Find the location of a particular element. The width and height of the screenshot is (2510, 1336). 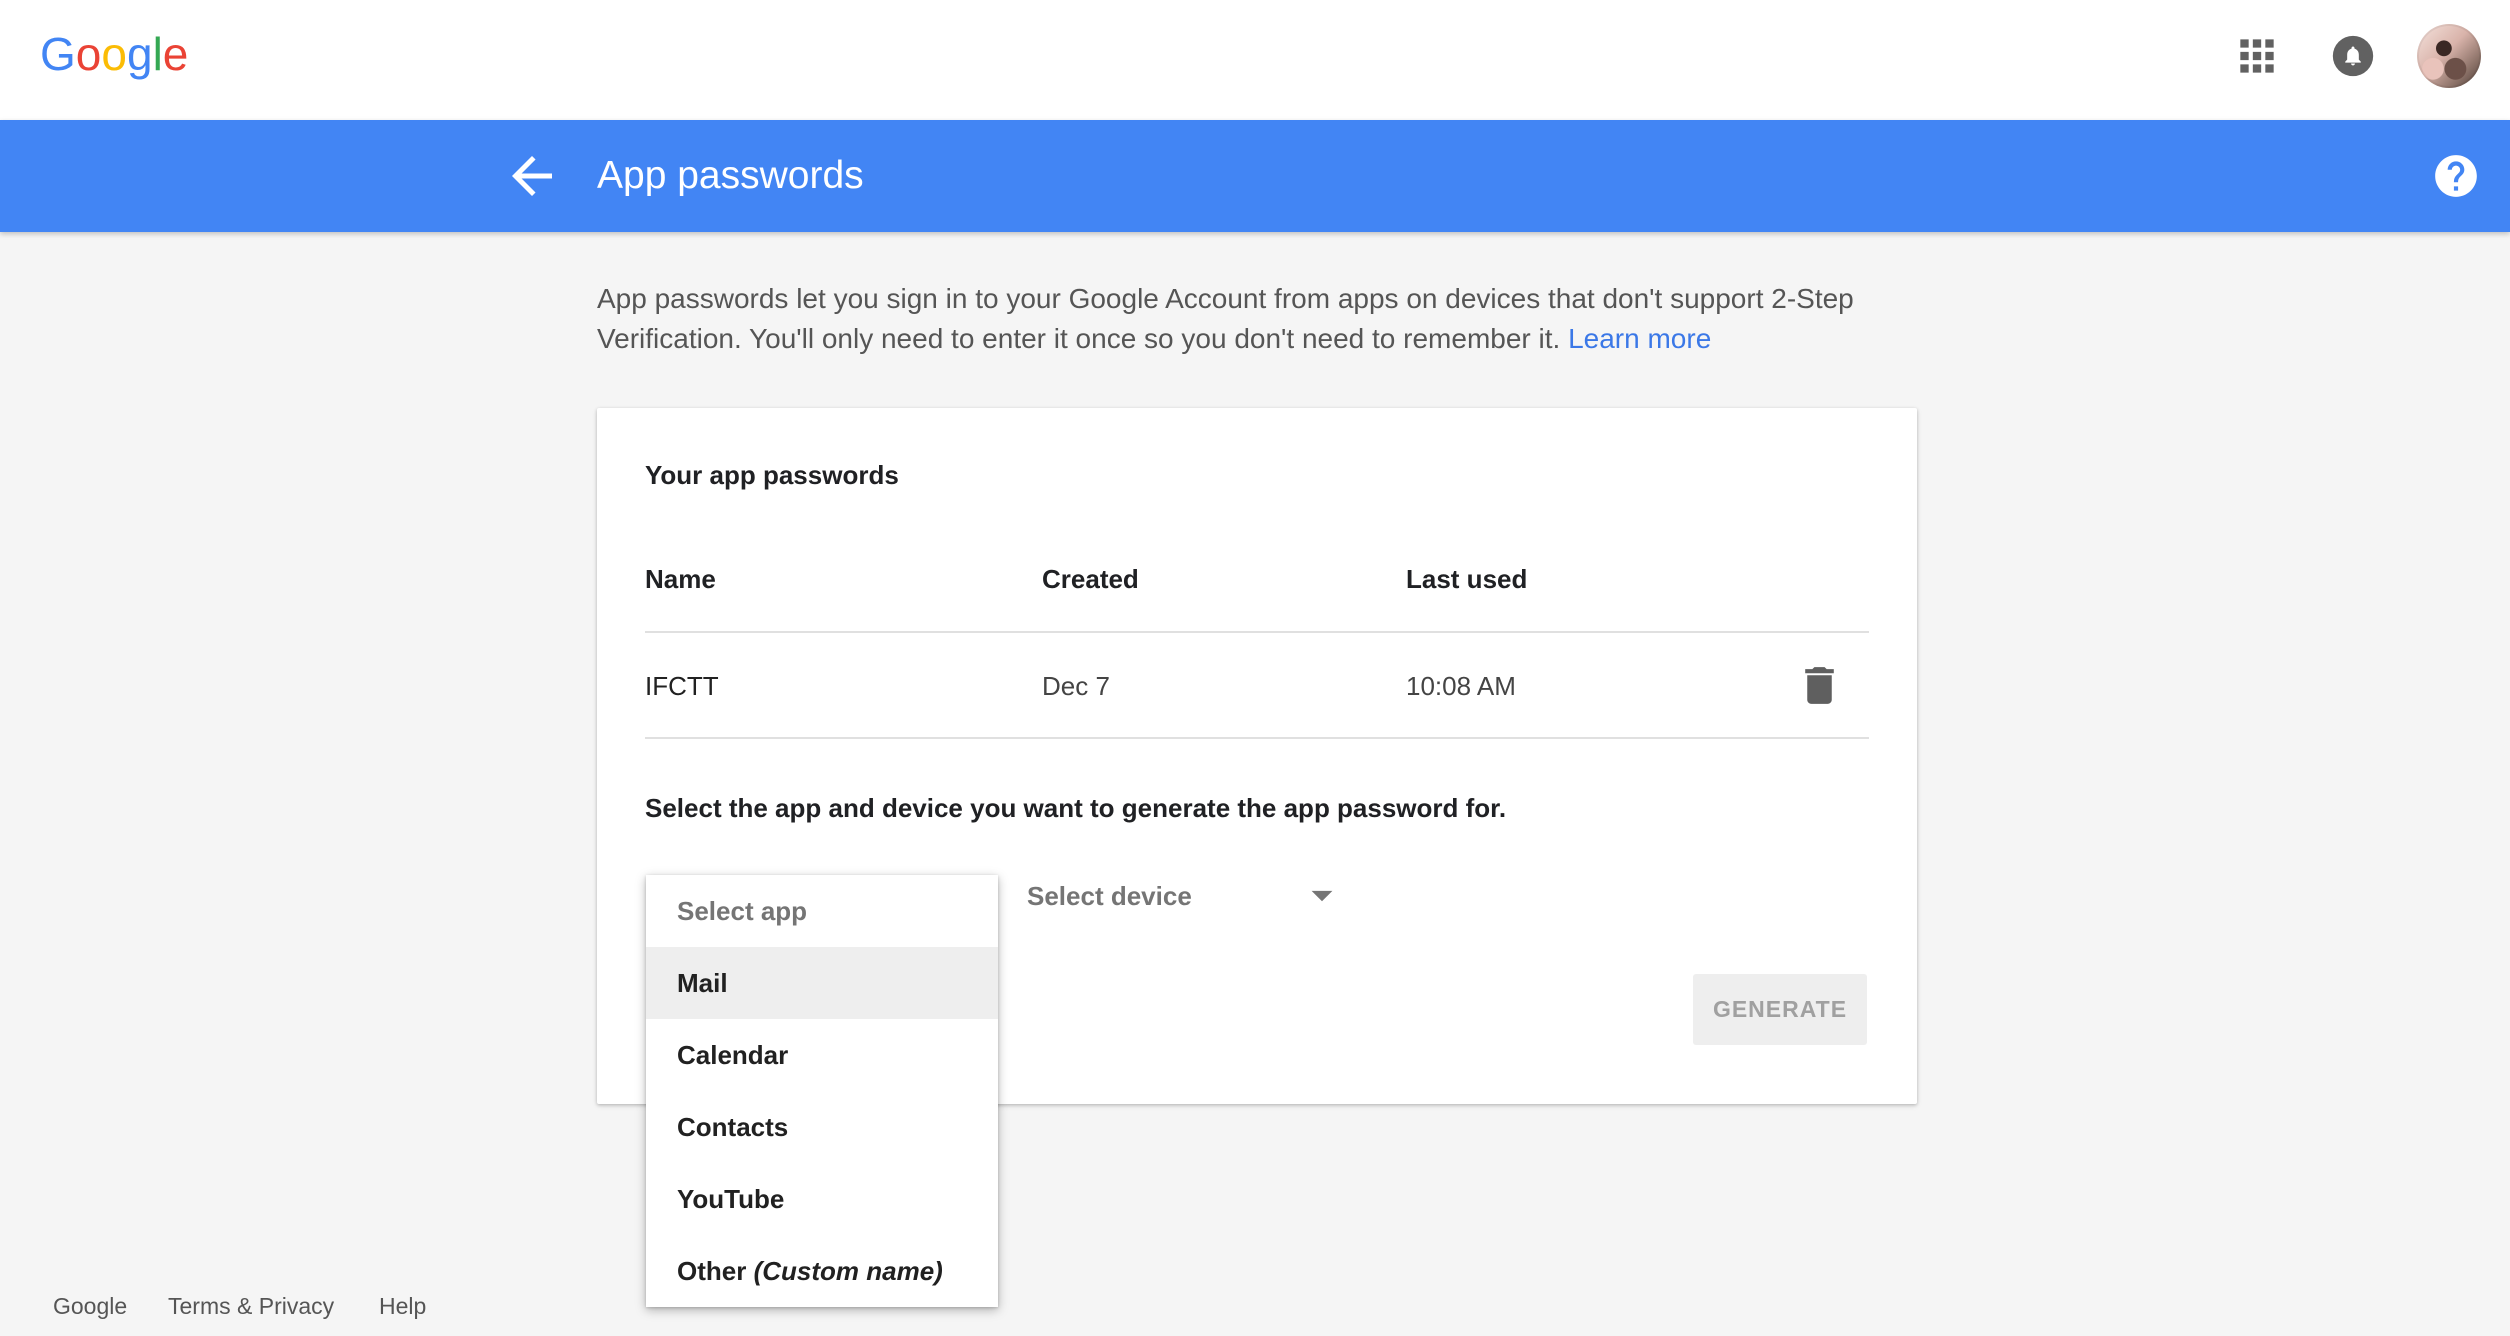

password-last-used: 10:08 AM is located at coordinates (1461, 686).